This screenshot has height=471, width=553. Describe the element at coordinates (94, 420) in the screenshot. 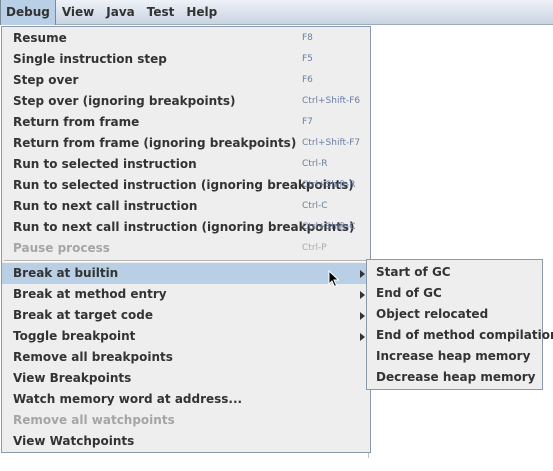

I see `menu-item-label: Remove all watchpoints` at that location.